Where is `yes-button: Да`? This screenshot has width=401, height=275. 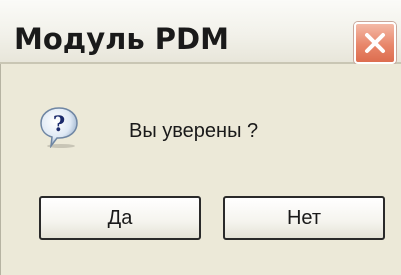 yes-button: Да is located at coordinates (120, 218).